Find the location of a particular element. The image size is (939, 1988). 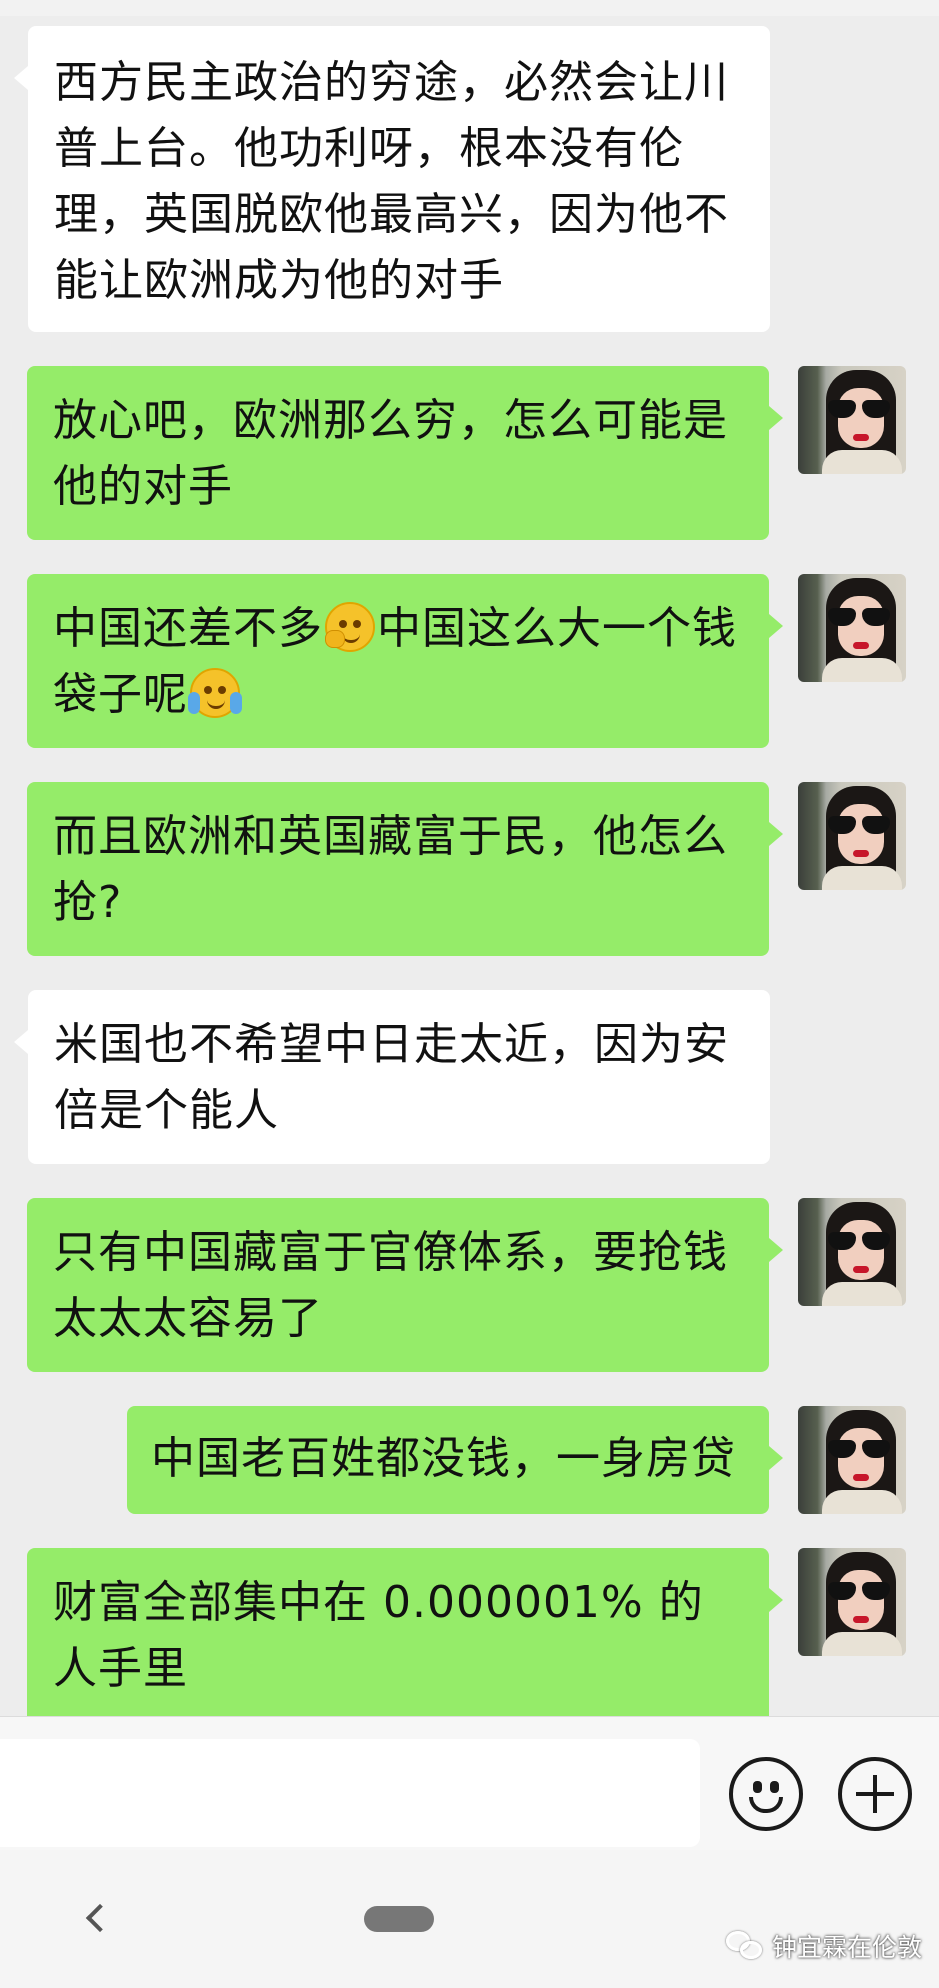

smiley-icon is located at coordinates (766, 1794).